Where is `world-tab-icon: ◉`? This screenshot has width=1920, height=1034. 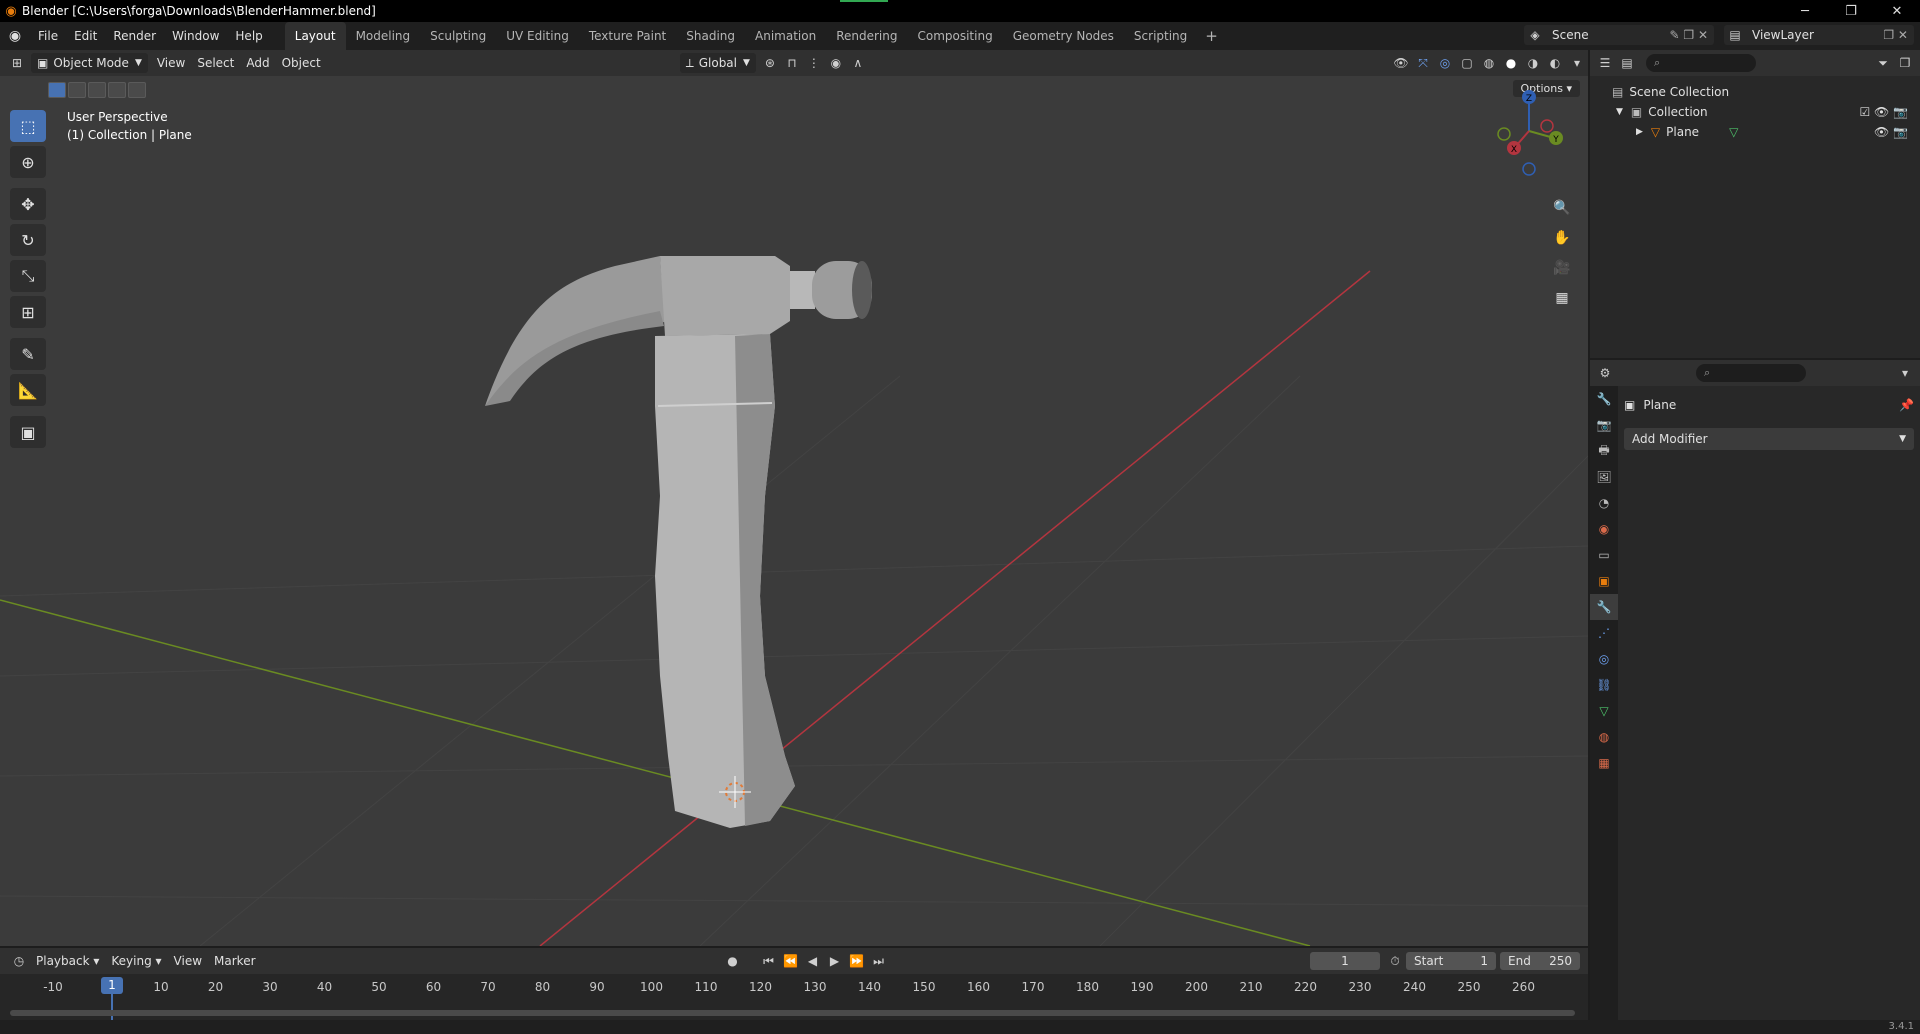 world-tab-icon: ◉ is located at coordinates (1604, 529).